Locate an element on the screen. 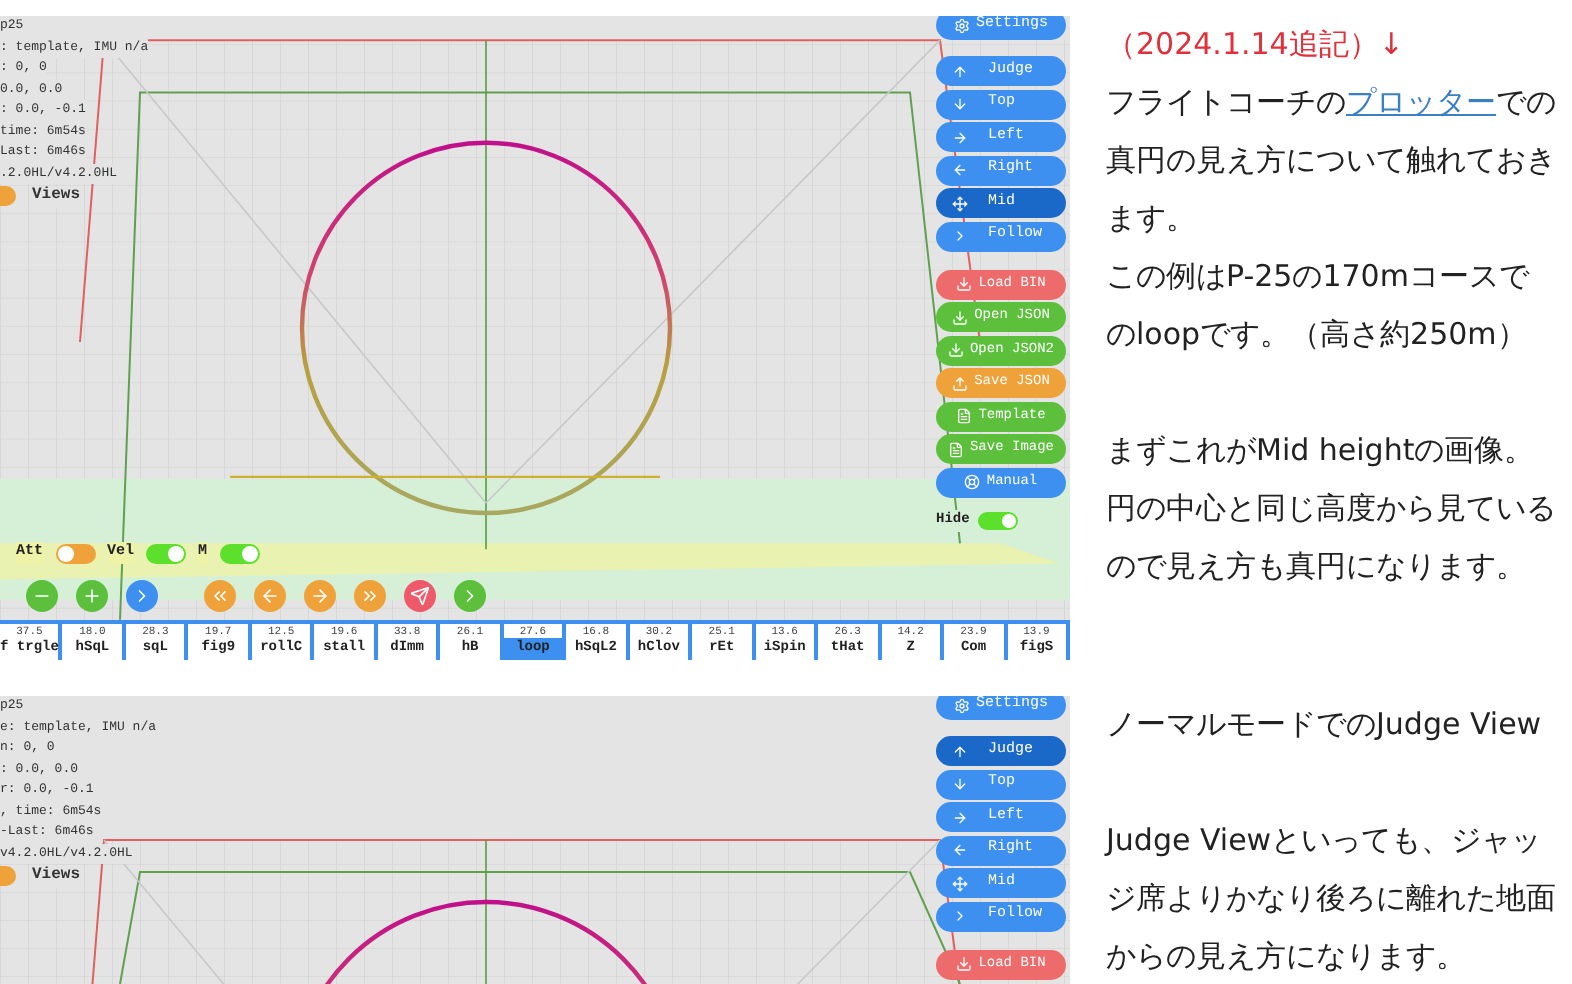  note-paragraph: まずこれがMid heightの画像。円の中心と同じ高度から見ているので見え方も真円になります。 is located at coordinates (1332, 509).